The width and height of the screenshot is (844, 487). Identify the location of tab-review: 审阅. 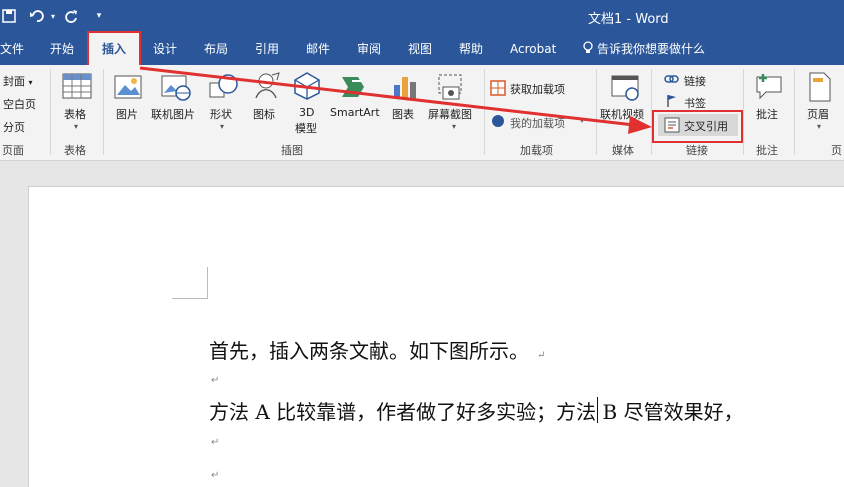
(369, 49).